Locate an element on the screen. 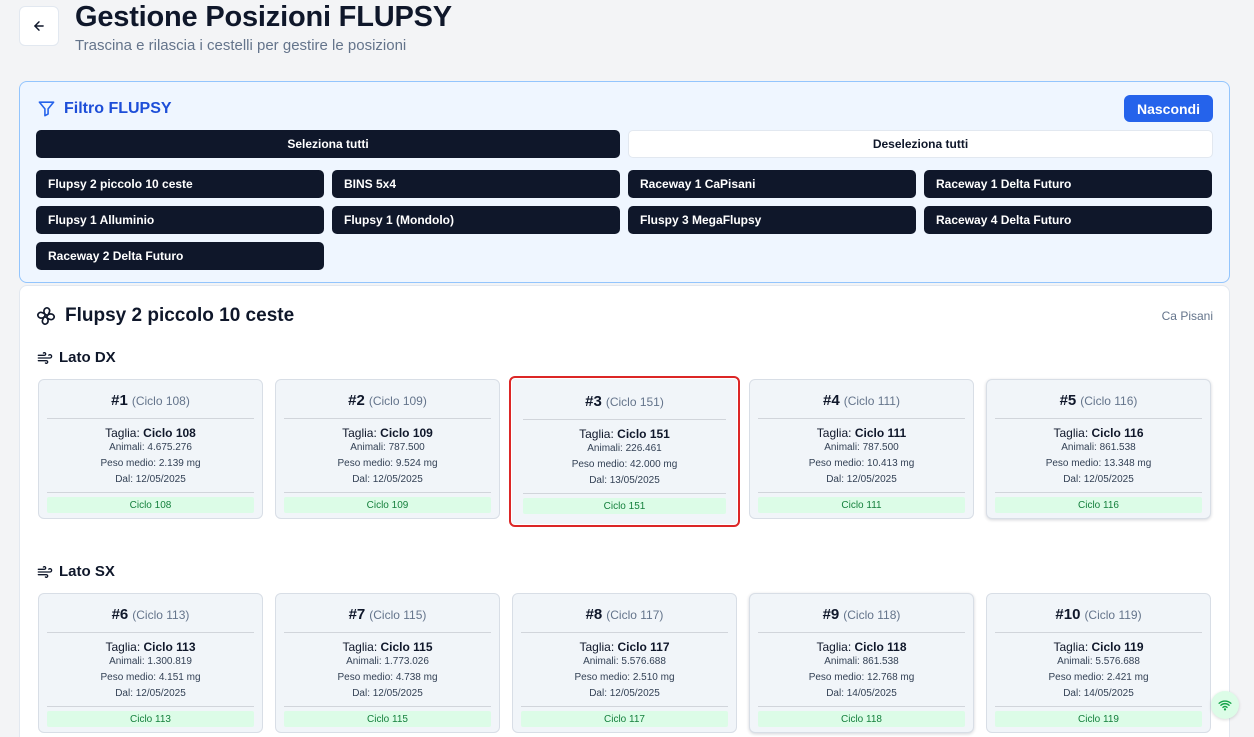 The width and height of the screenshot is (1254, 737). wifi-icon is located at coordinates (1225, 705).